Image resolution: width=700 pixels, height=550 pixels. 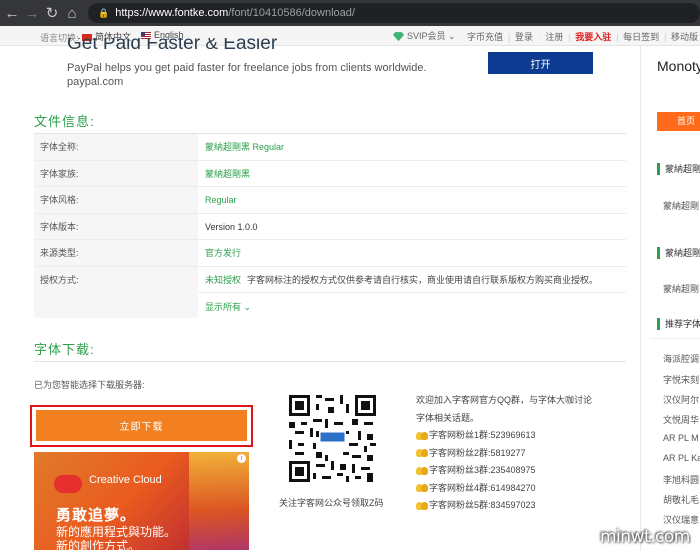 What do you see at coordinates (675, 338) in the screenshot?
I see `sidebar-separator` at bounding box center [675, 338].